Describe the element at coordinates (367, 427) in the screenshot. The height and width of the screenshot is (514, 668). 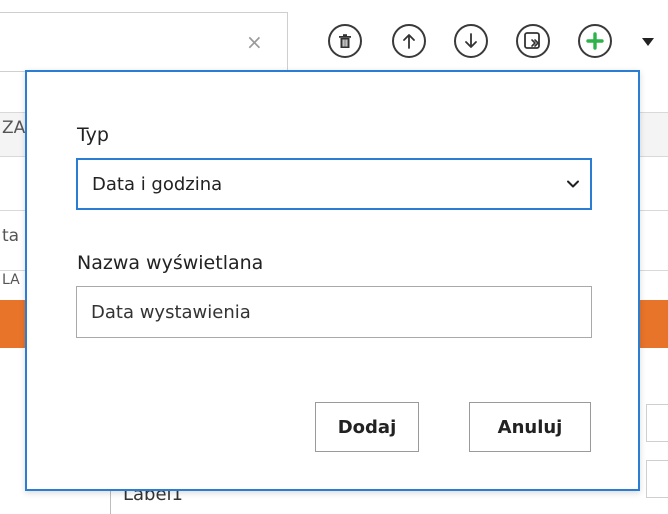
I see `add-confirm-button: Dodaj` at that location.